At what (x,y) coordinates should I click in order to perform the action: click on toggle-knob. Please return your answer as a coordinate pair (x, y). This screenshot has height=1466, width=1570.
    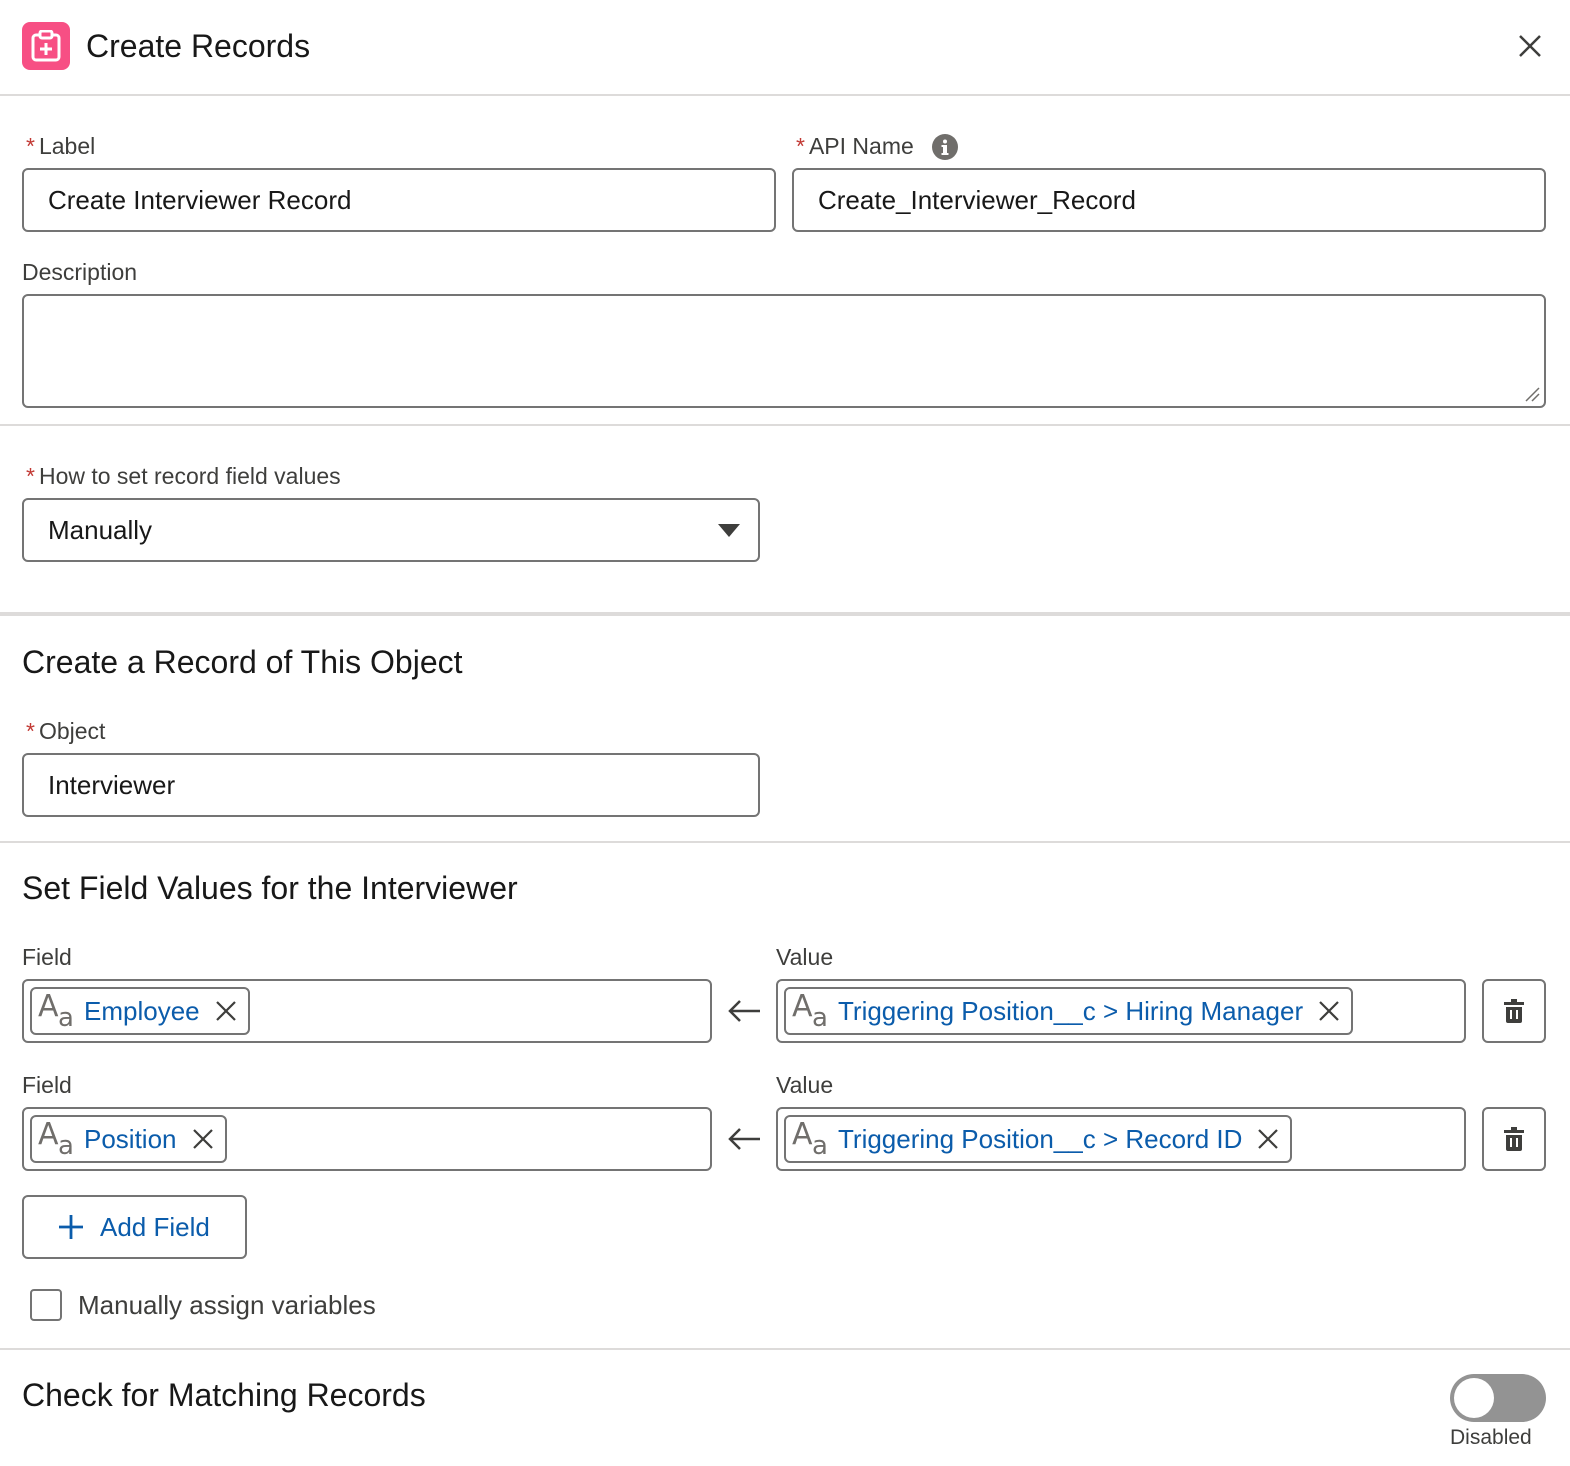
    Looking at the image, I should click on (1474, 1398).